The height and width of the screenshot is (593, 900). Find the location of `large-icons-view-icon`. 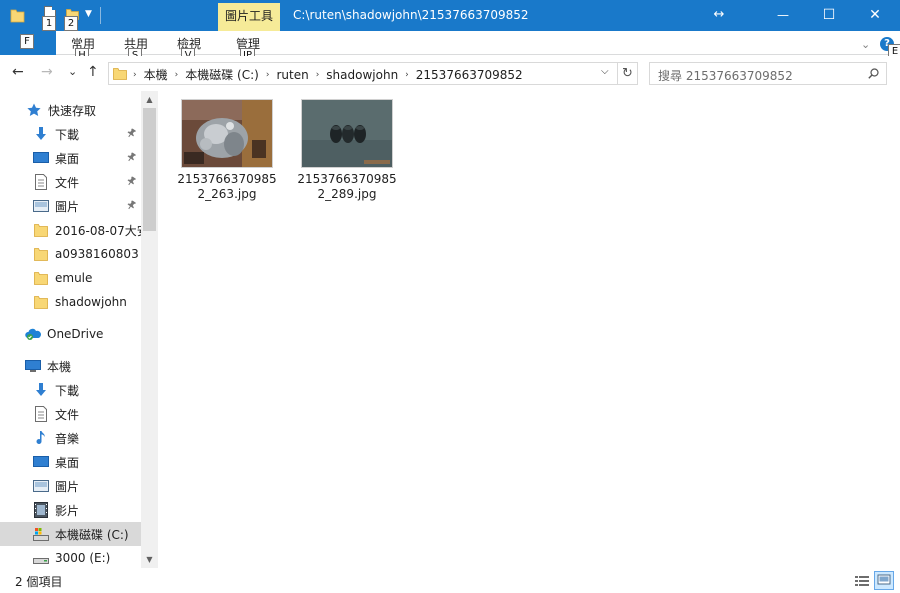

large-icons-view-icon is located at coordinates (884, 579).